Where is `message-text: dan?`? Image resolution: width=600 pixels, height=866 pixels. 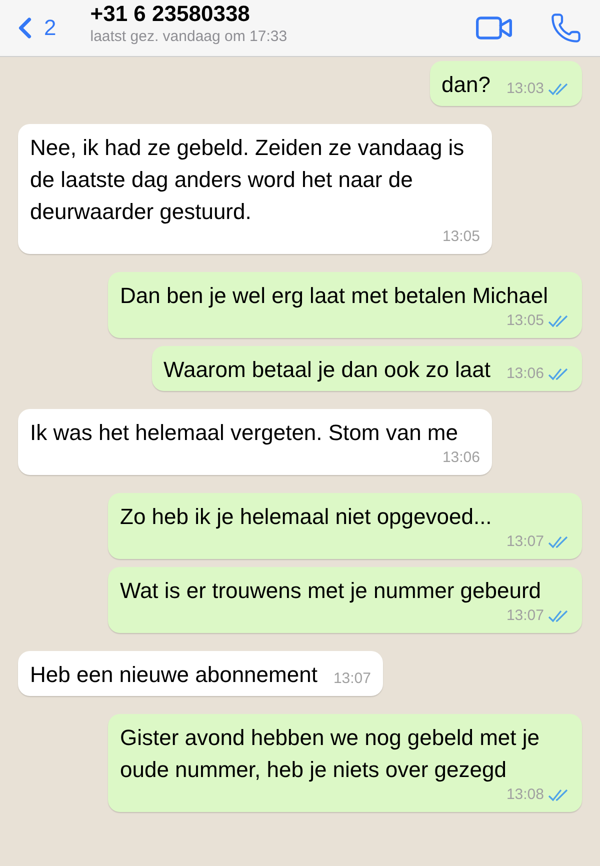
message-text: dan? is located at coordinates (466, 85).